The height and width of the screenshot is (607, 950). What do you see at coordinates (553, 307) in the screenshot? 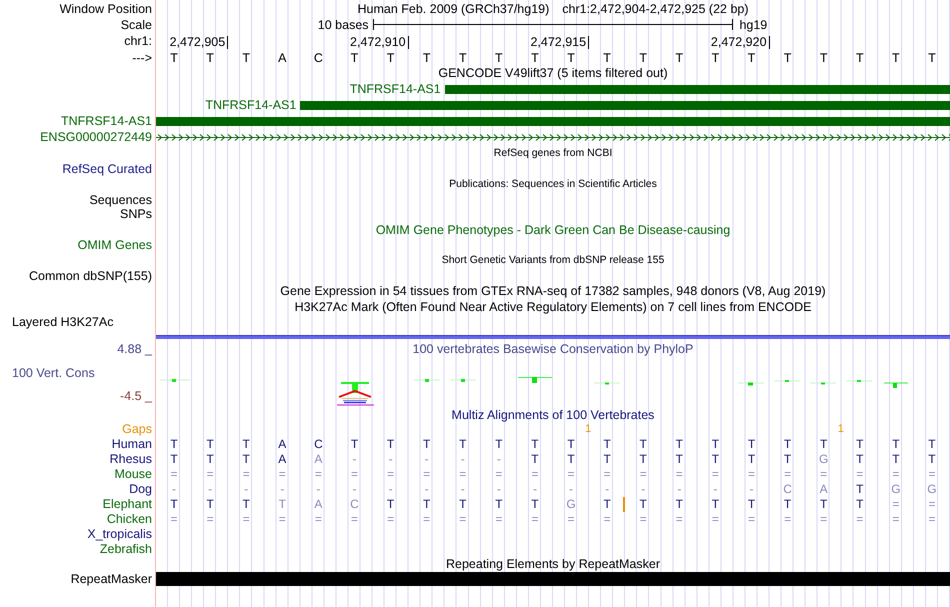
I see `track-title: H3K27Ac Mark (Often Found Near Active Regulatory Elements) on 7 cell lines from ENCODE` at bounding box center [553, 307].